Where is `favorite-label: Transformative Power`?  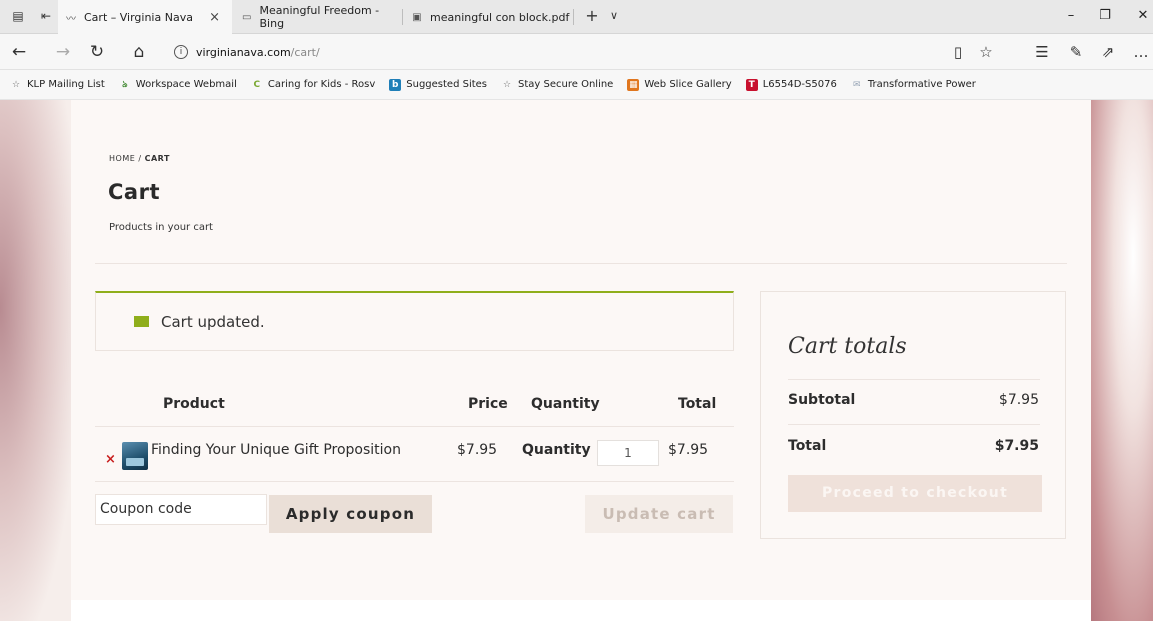
favorite-label: Transformative Power is located at coordinates (921, 84).